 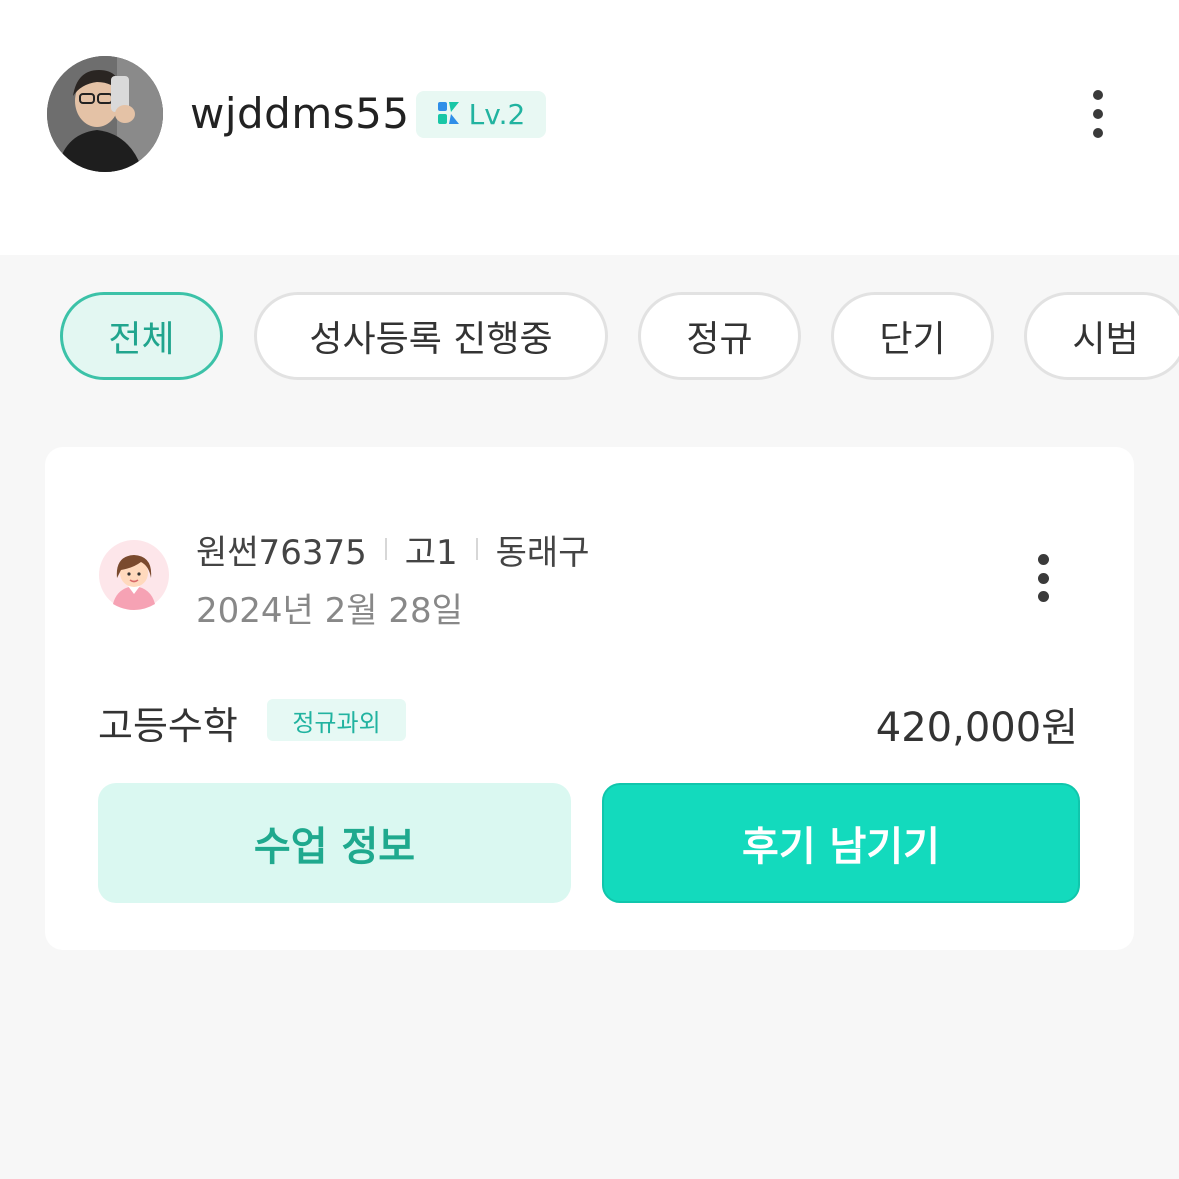 What do you see at coordinates (431, 336) in the screenshot?
I see `filter-chip-in-progress: 성사등록 진행중` at bounding box center [431, 336].